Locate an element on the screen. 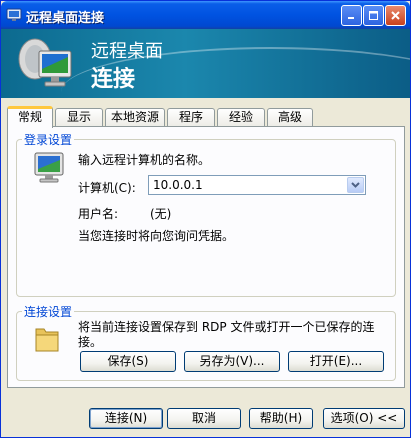 The height and width of the screenshot is (438, 411). combobox-dropdown-button is located at coordinates (355, 185).